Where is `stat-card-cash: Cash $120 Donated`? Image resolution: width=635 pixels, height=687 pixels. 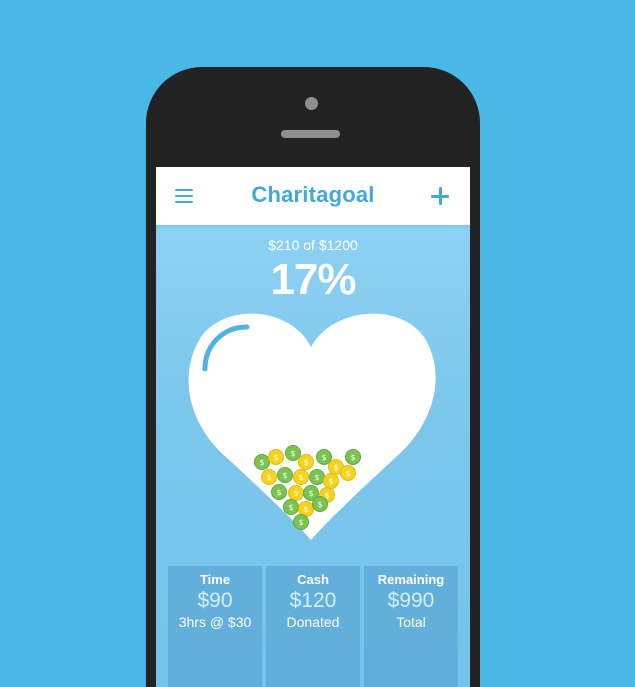
stat-card-cash: Cash $120 Donated is located at coordinates (313, 626).